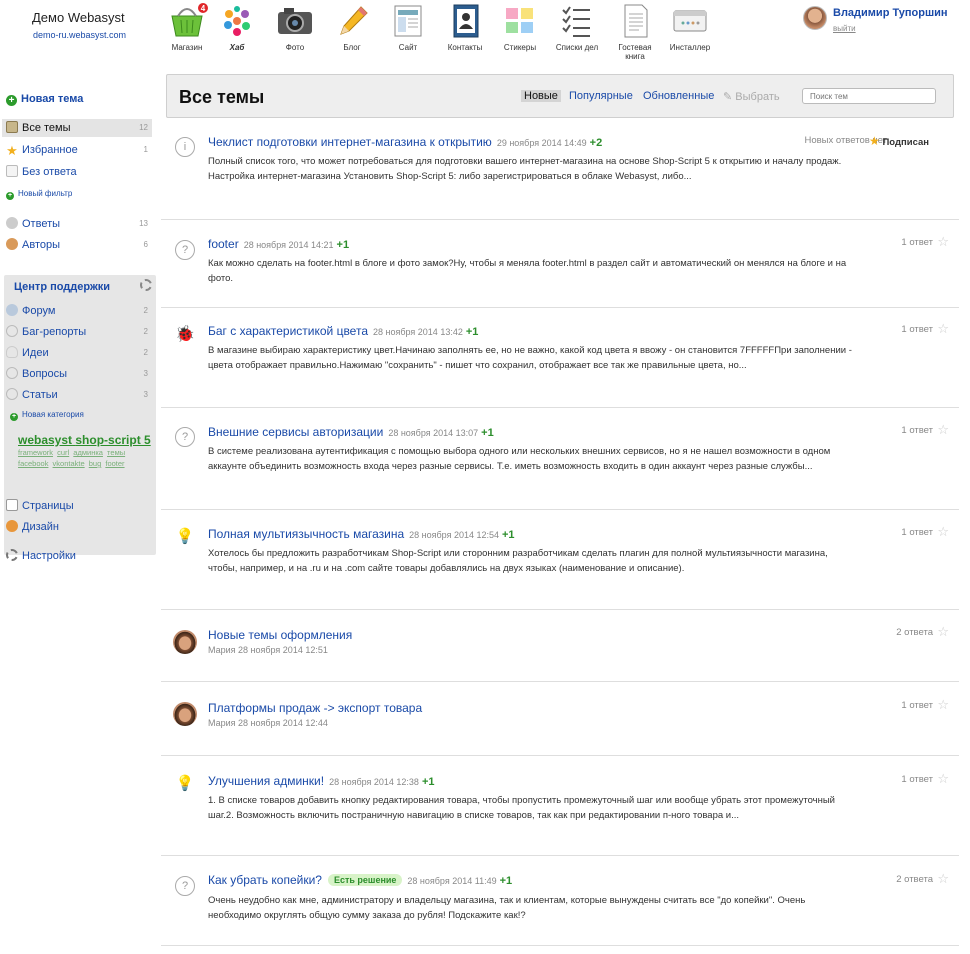 Image resolution: width=970 pixels, height=954 pixels. Describe the element at coordinates (77, 128) in the screenshot. I see `sidebar-item-all-topics: Все темы 12` at that location.